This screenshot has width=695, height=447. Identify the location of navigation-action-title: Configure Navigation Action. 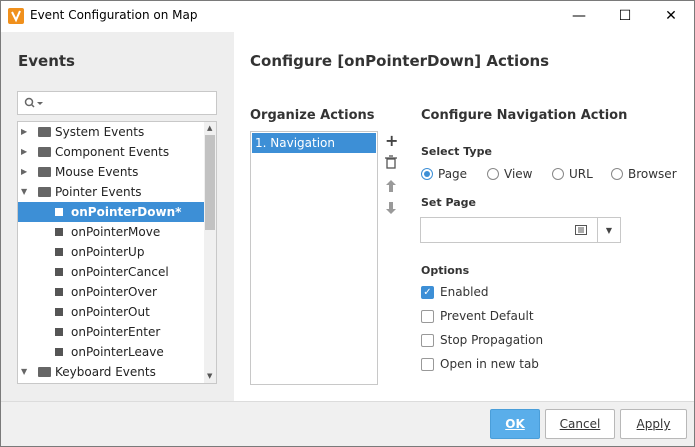
(524, 115).